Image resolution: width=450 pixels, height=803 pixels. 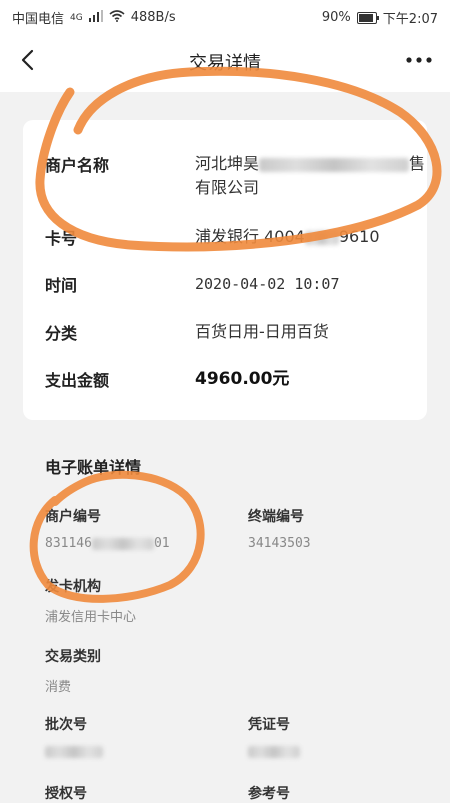 What do you see at coordinates (61, 285) in the screenshot?
I see `time-label: 时间` at bounding box center [61, 285].